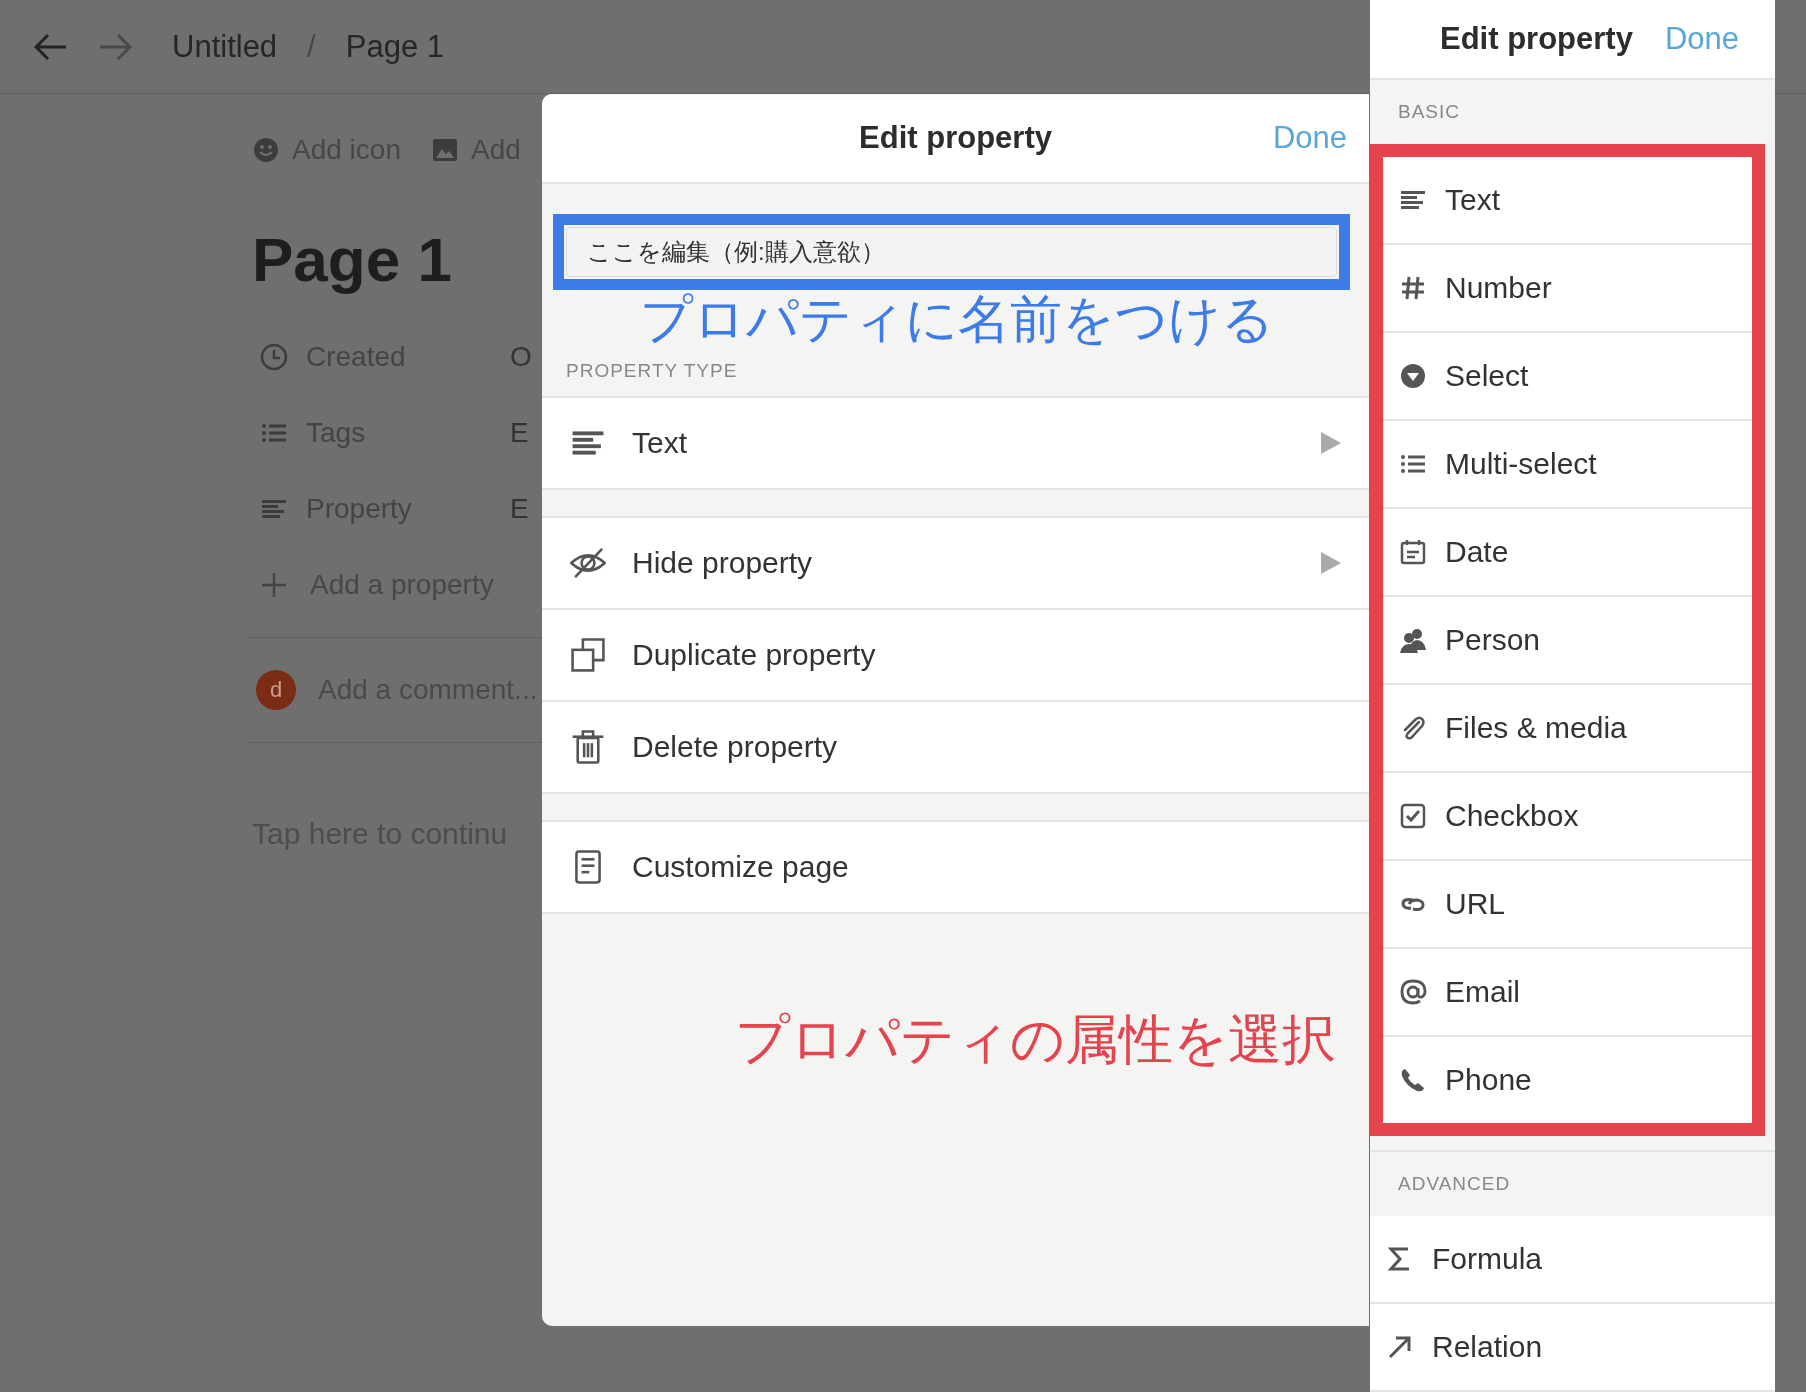 This screenshot has height=1392, width=1806. What do you see at coordinates (588, 563) in the screenshot?
I see `eye-slash-icon` at bounding box center [588, 563].